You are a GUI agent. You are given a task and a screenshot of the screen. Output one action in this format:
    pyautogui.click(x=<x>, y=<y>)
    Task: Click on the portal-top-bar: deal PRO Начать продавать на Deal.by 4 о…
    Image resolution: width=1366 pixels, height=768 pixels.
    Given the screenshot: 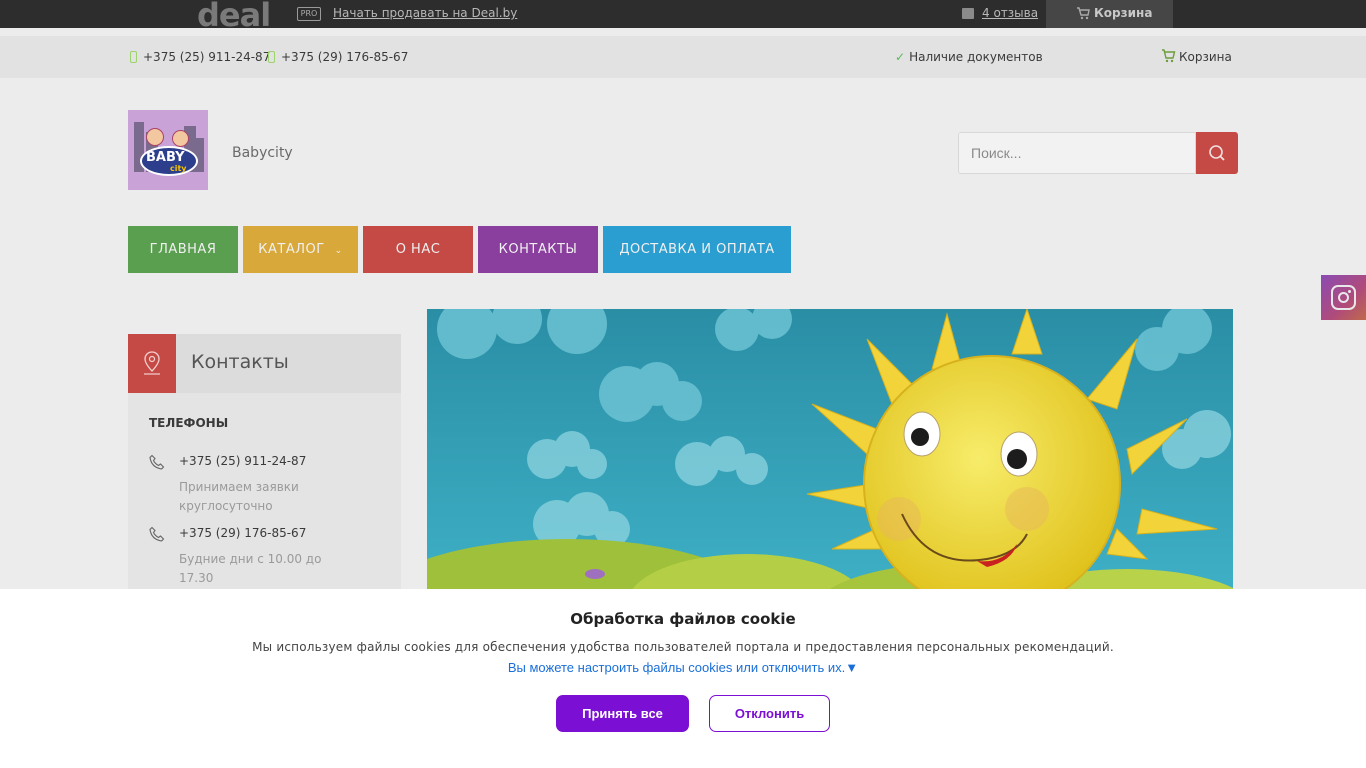 What is the action you would take?
    pyautogui.click(x=683, y=17)
    